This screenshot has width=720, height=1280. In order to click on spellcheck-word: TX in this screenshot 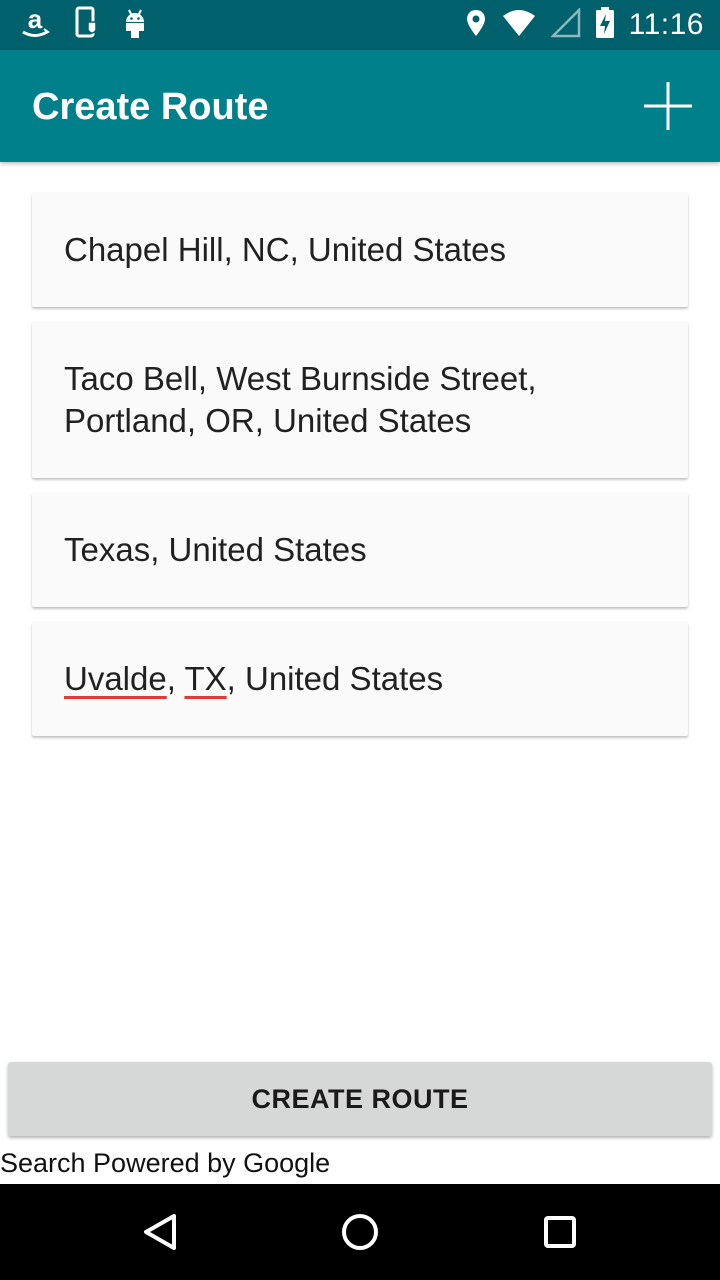, I will do `click(205, 678)`.